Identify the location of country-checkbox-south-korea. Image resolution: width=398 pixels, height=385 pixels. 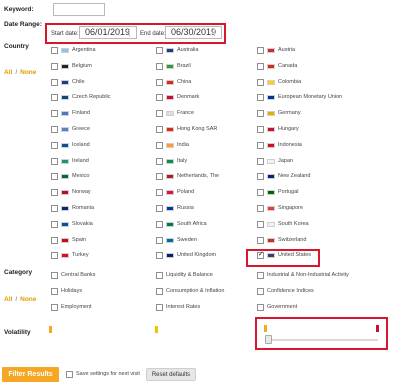
(260, 224).